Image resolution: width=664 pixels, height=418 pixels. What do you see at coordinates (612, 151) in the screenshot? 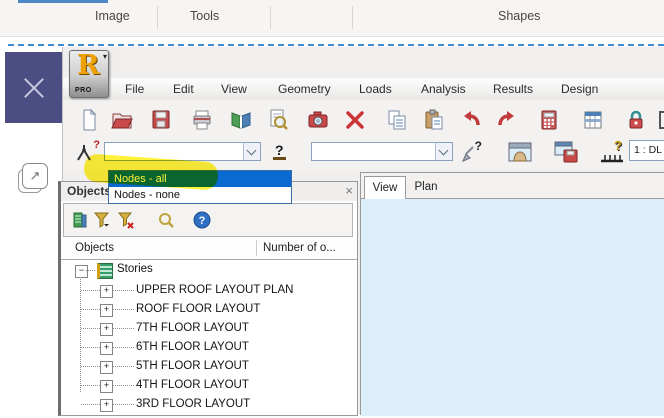
I see `loads-question-icon: ?` at bounding box center [612, 151].